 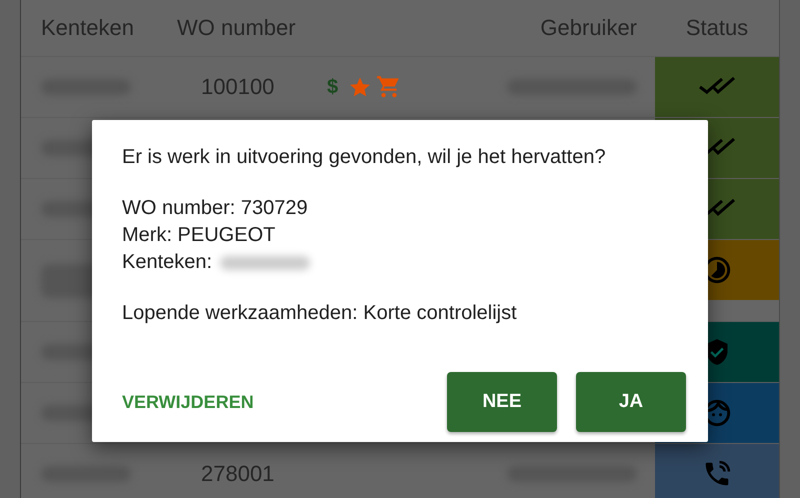 I want to click on column-header: Status, so click(x=717, y=28).